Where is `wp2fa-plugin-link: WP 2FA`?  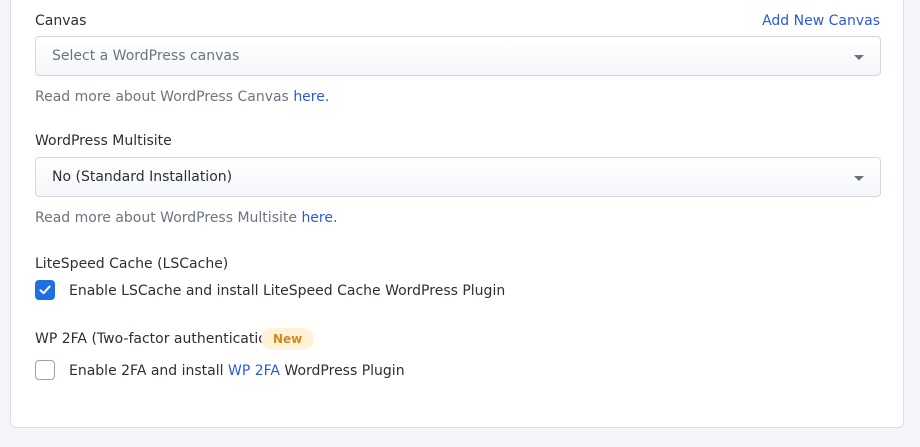
wp2fa-plugin-link: WP 2FA is located at coordinates (254, 371).